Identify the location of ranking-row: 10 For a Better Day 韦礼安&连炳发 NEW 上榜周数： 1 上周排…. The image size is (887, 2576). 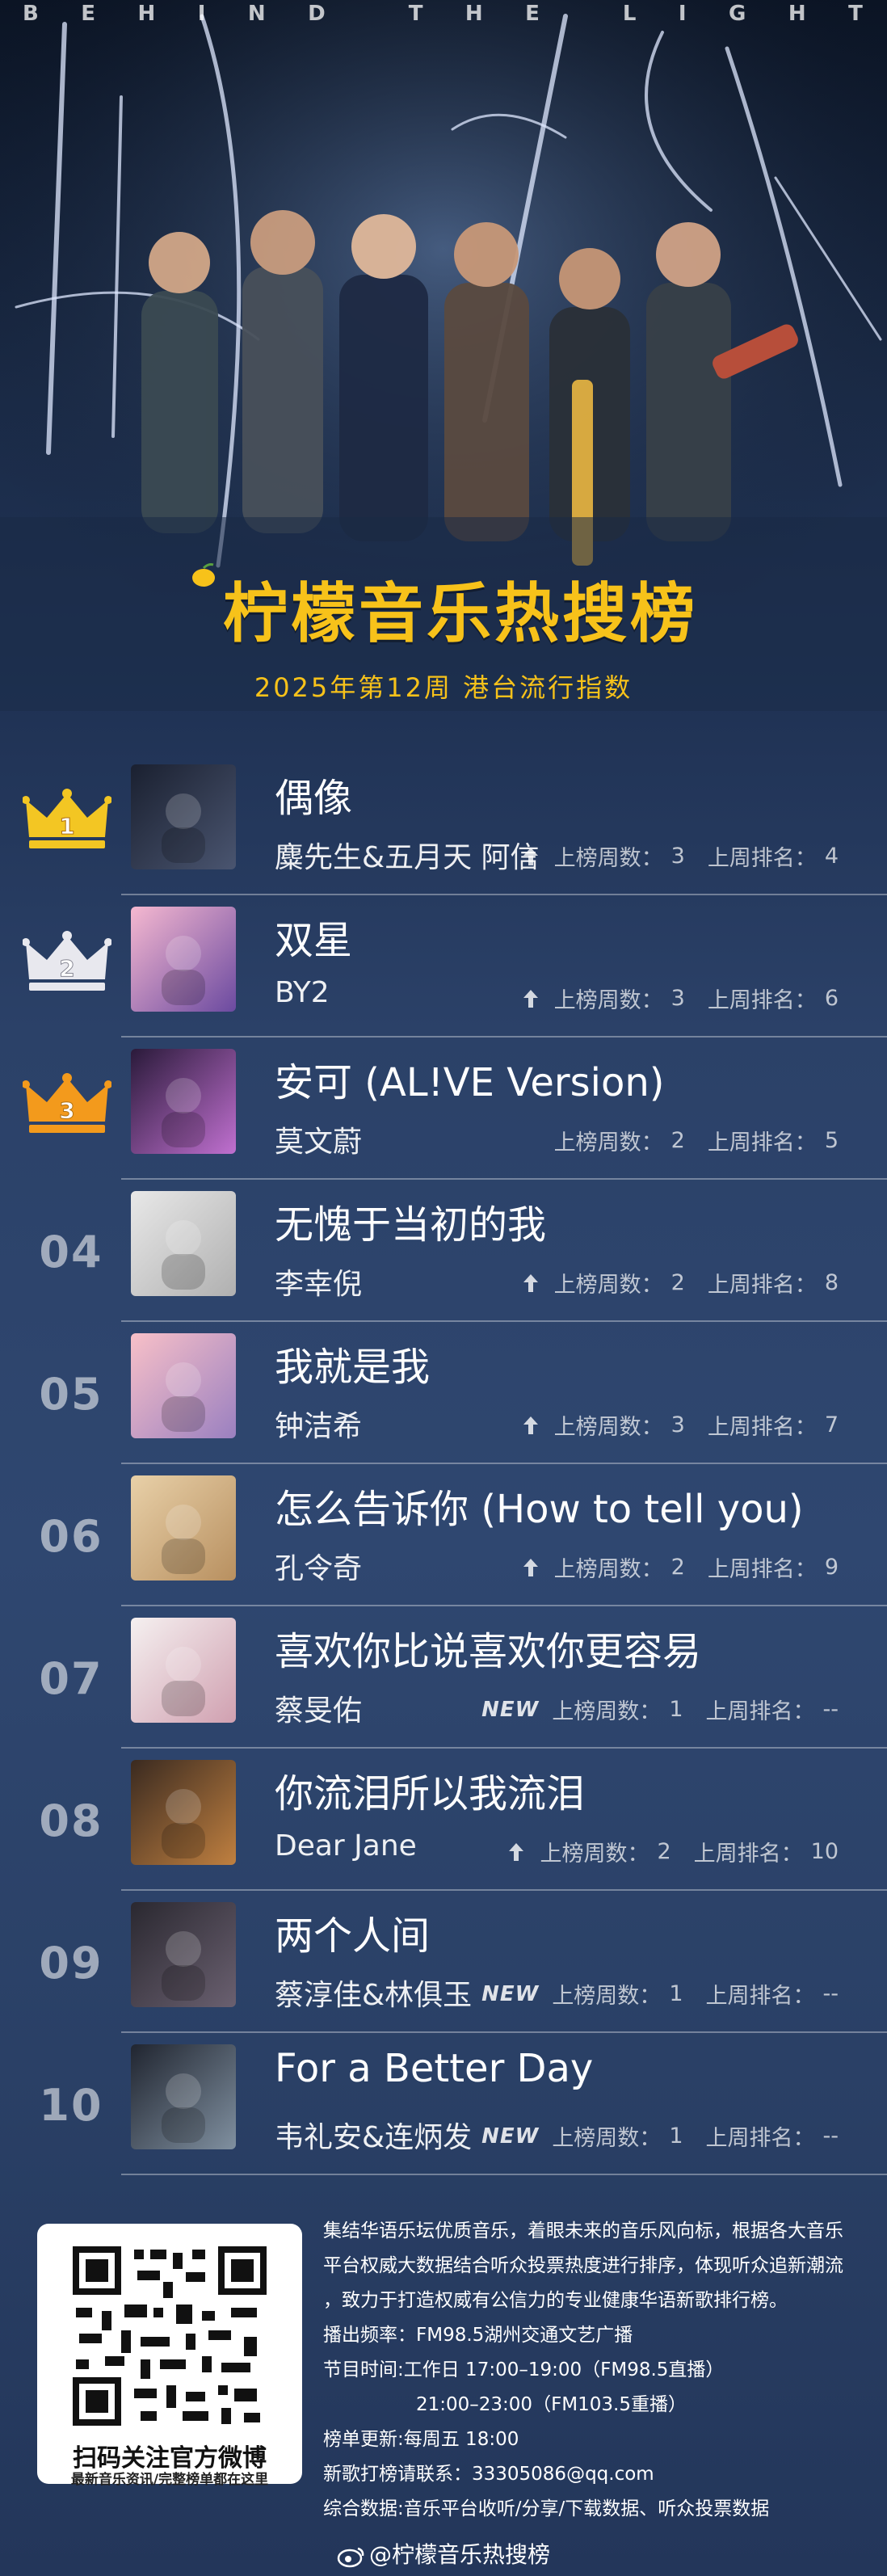
(443, 2104).